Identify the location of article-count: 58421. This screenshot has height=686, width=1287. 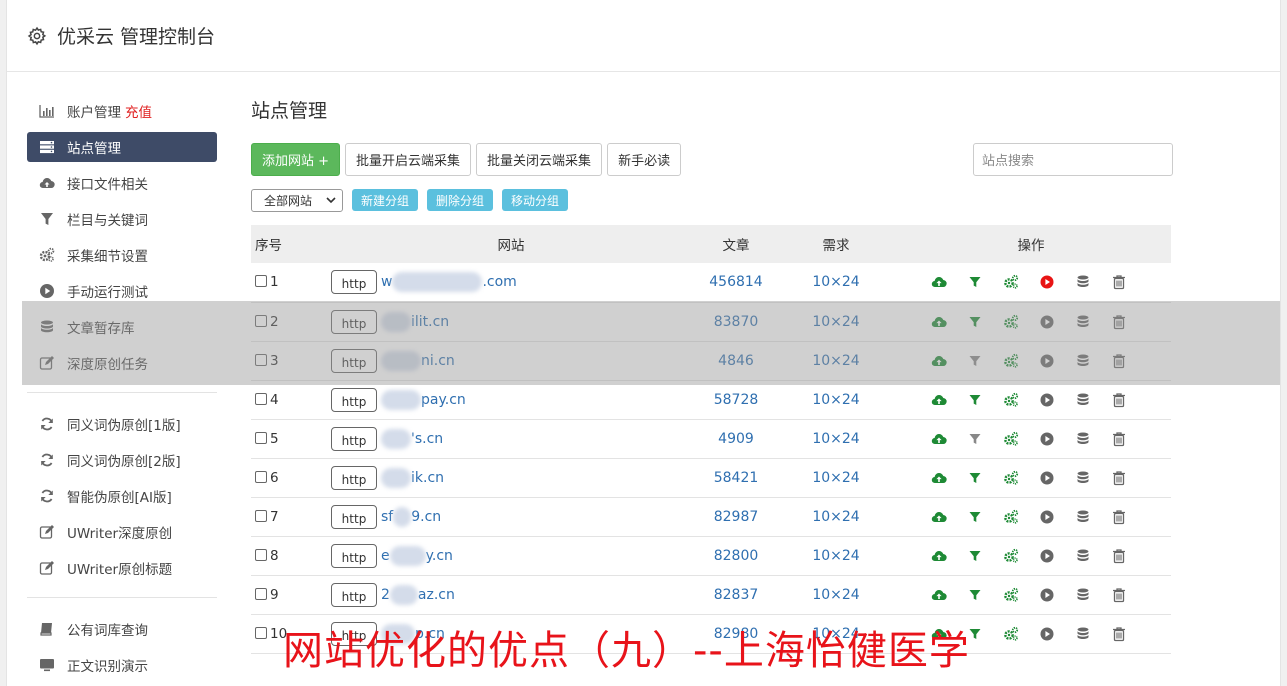
(736, 477).